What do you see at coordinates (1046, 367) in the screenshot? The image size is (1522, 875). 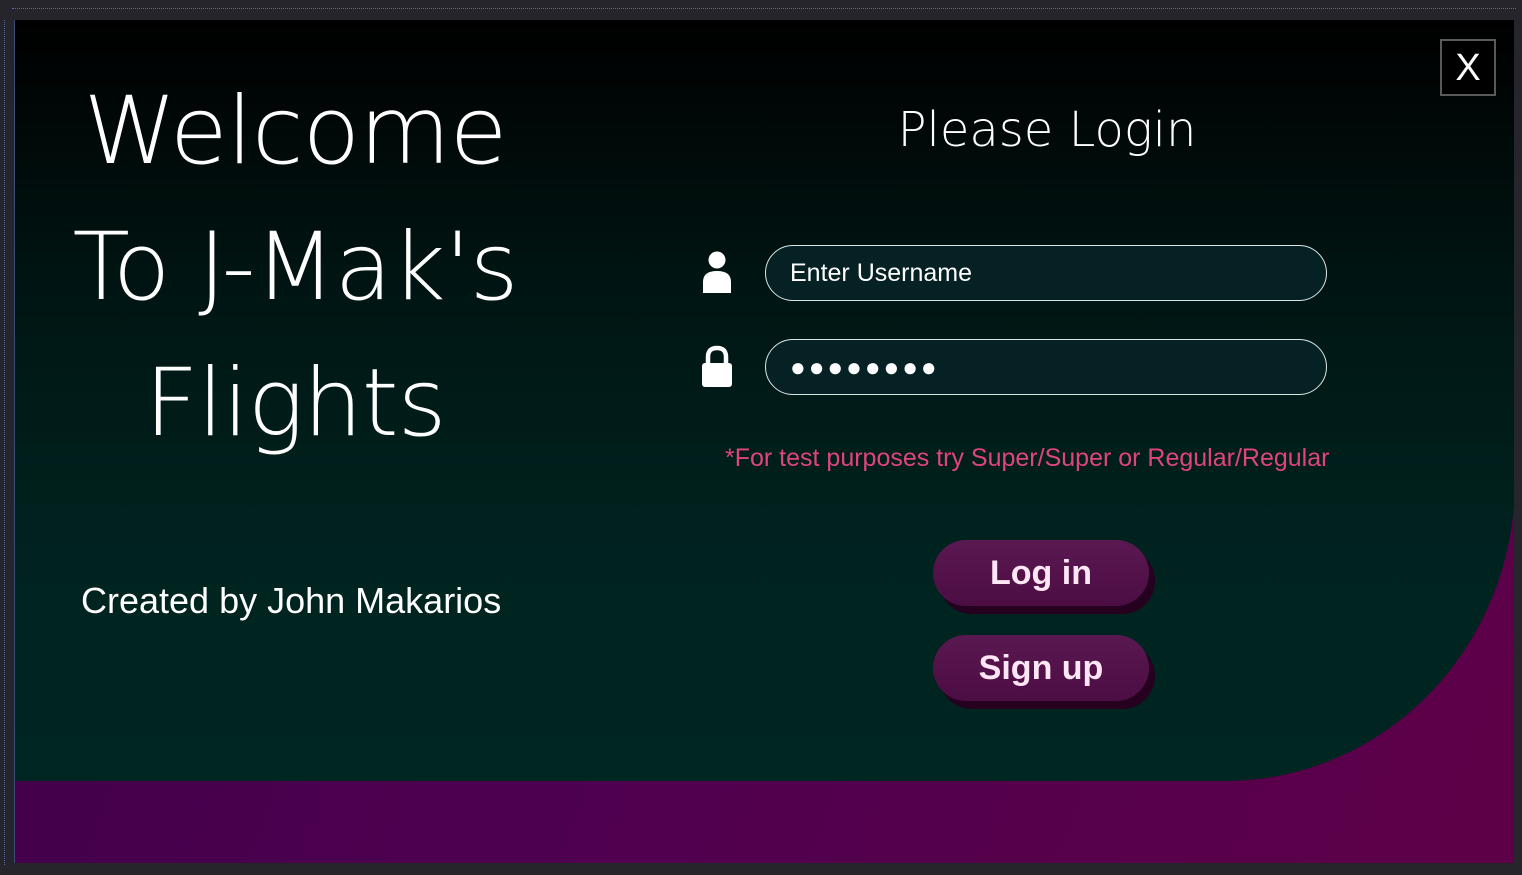 I see `password-input` at bounding box center [1046, 367].